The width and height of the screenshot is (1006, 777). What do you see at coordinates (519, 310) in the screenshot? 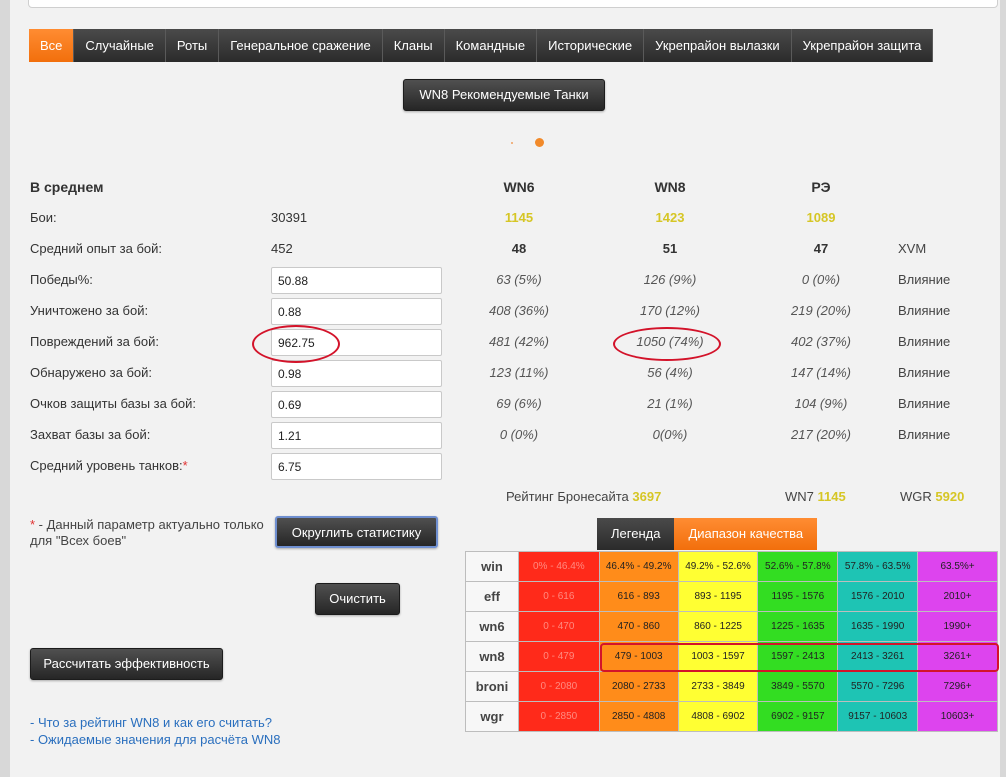
I see `wn6-kills: 408 (36%)` at bounding box center [519, 310].